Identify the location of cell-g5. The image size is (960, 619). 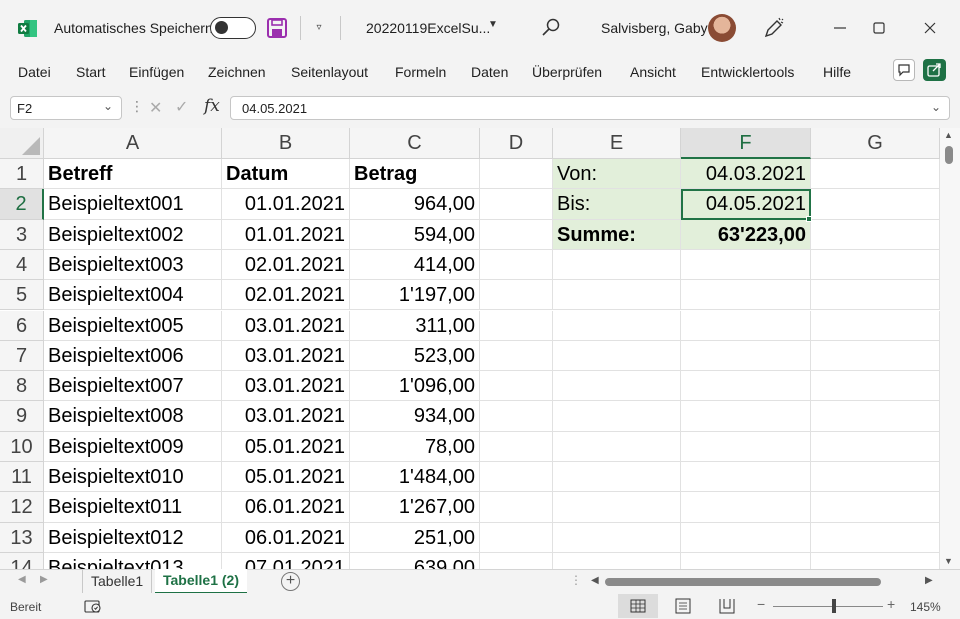
(875, 295).